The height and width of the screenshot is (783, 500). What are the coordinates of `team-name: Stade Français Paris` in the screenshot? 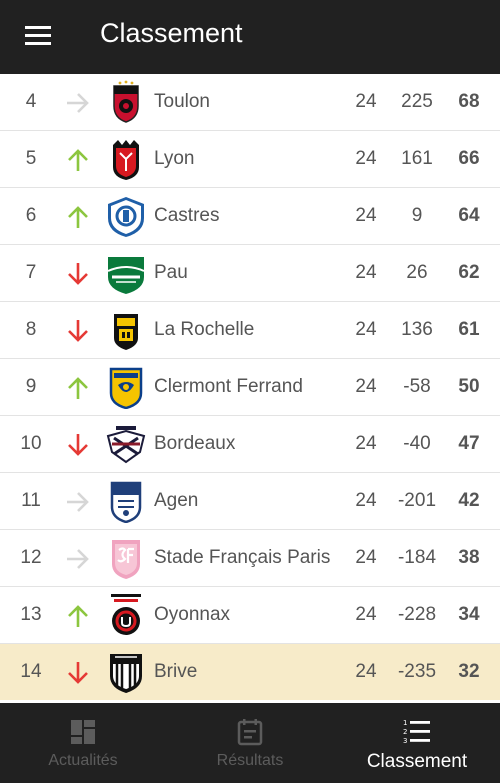 It's located at (242, 557).